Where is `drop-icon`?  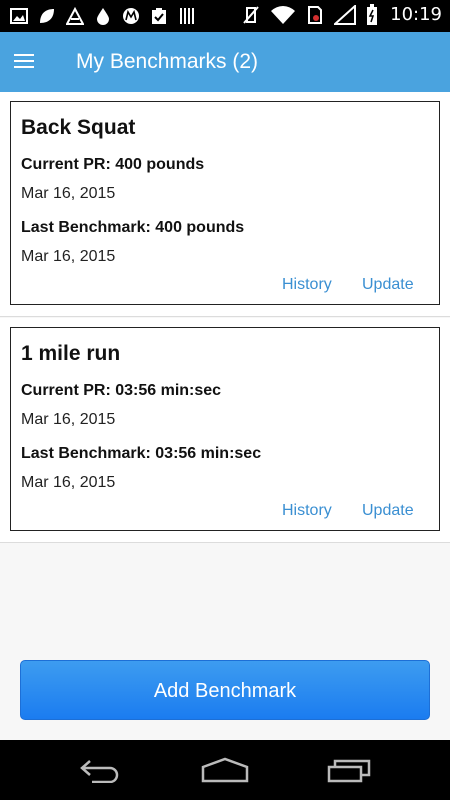 drop-icon is located at coordinates (103, 16).